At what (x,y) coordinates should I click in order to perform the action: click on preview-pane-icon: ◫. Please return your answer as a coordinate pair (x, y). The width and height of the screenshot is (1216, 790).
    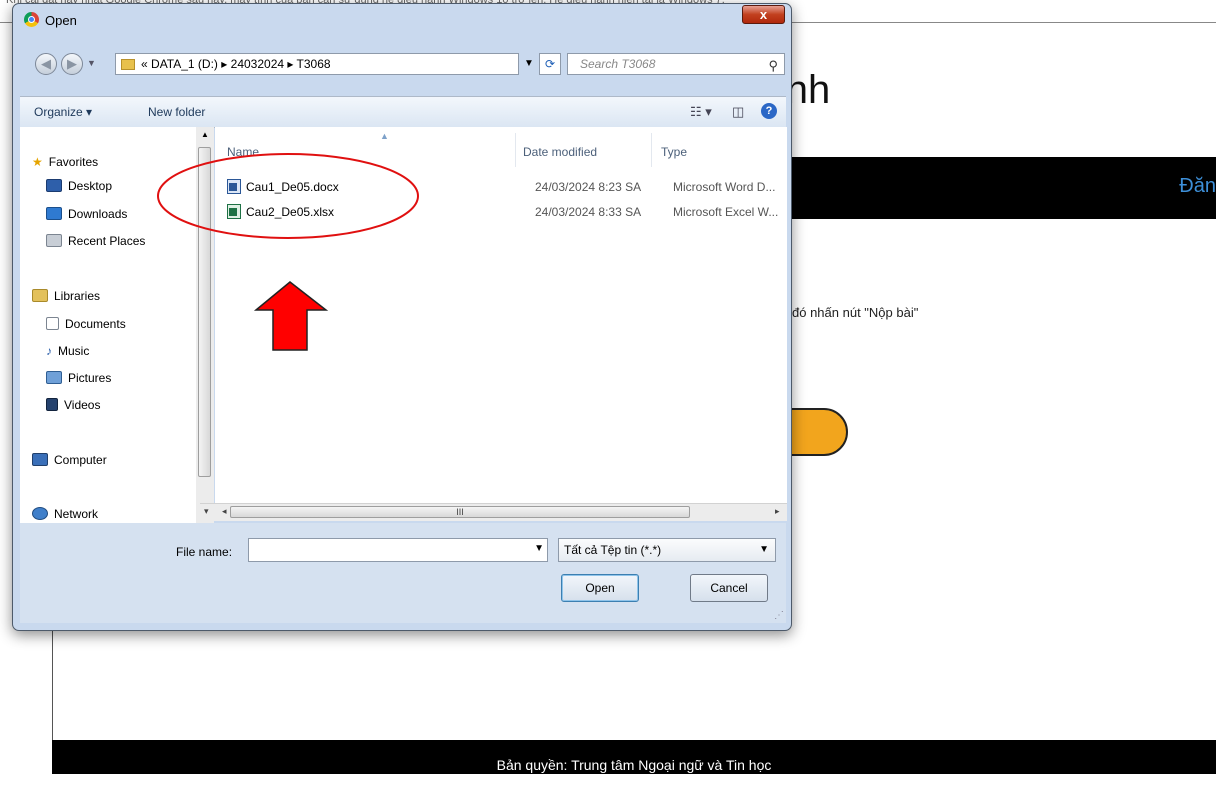
    Looking at the image, I should click on (738, 112).